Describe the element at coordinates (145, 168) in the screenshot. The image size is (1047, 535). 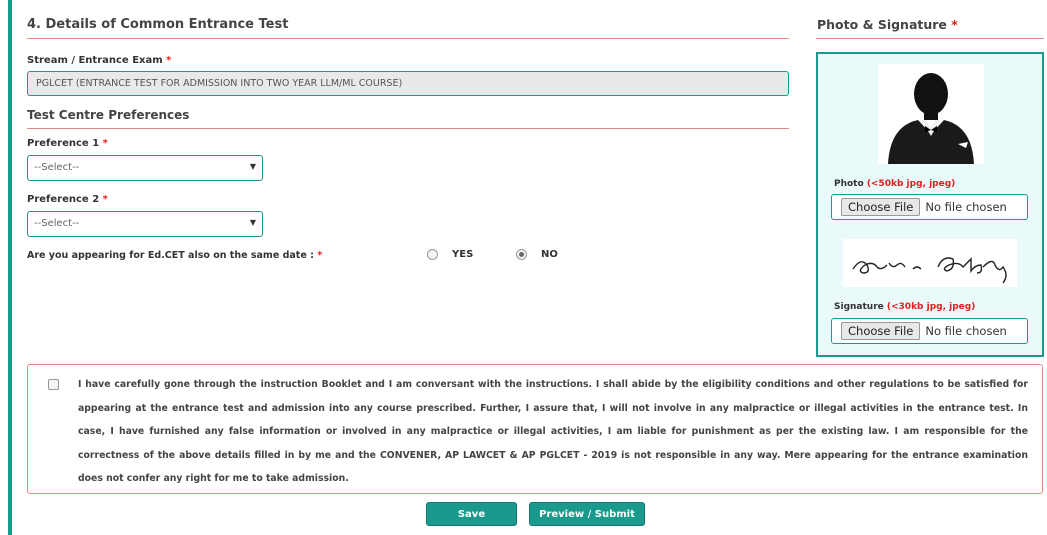
I see `preference1-select: --Select-- ▼` at that location.